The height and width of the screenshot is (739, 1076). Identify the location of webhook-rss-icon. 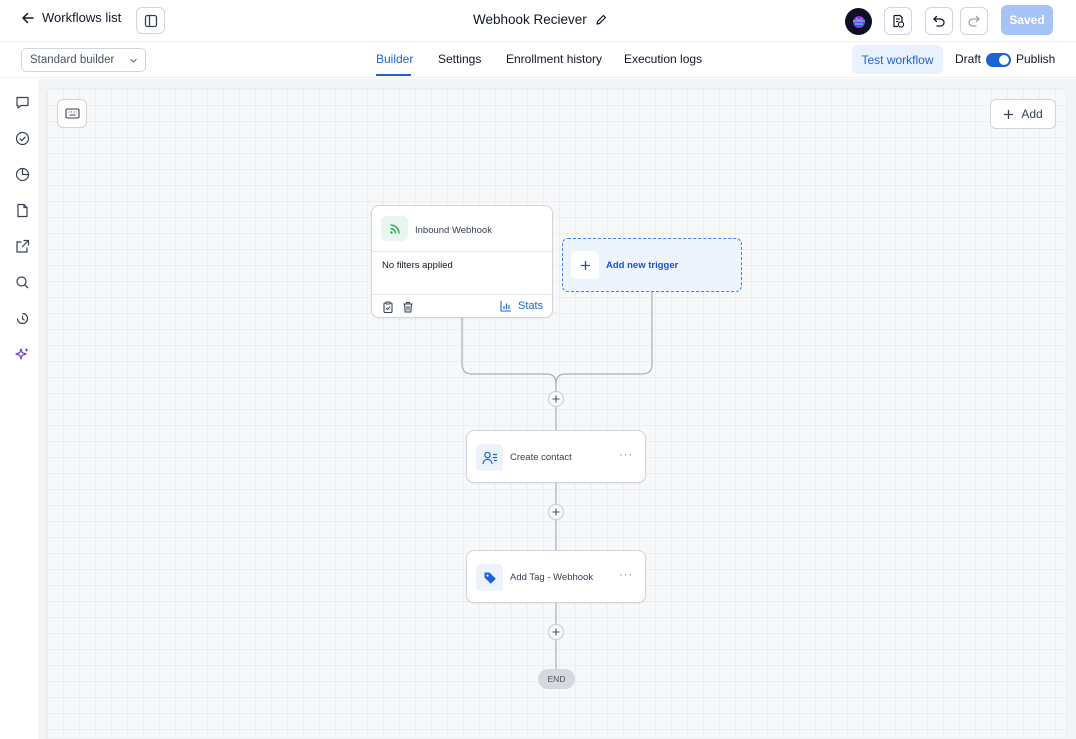
(394, 228).